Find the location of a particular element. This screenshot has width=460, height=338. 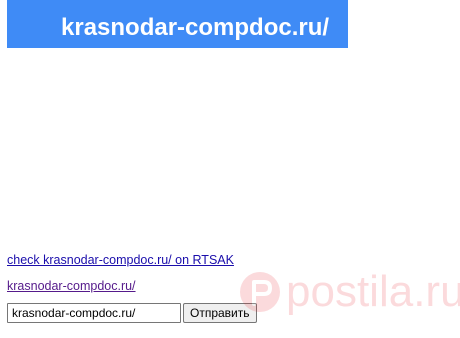

url-input is located at coordinates (94, 313).